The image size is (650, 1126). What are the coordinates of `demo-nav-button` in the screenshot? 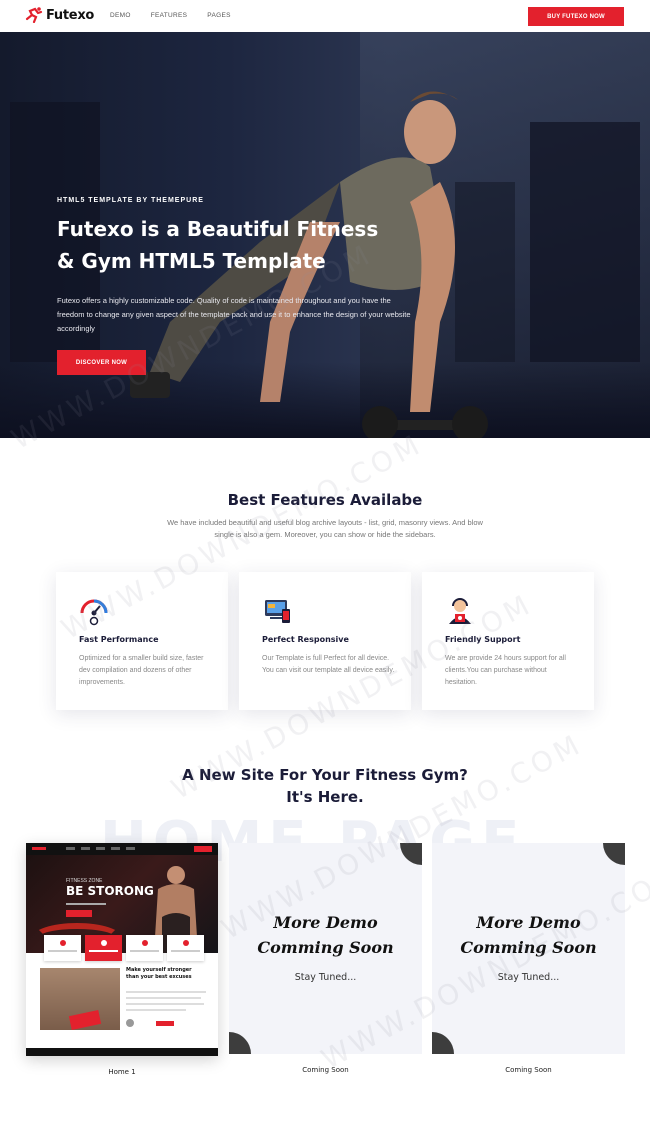 It's located at (203, 849).